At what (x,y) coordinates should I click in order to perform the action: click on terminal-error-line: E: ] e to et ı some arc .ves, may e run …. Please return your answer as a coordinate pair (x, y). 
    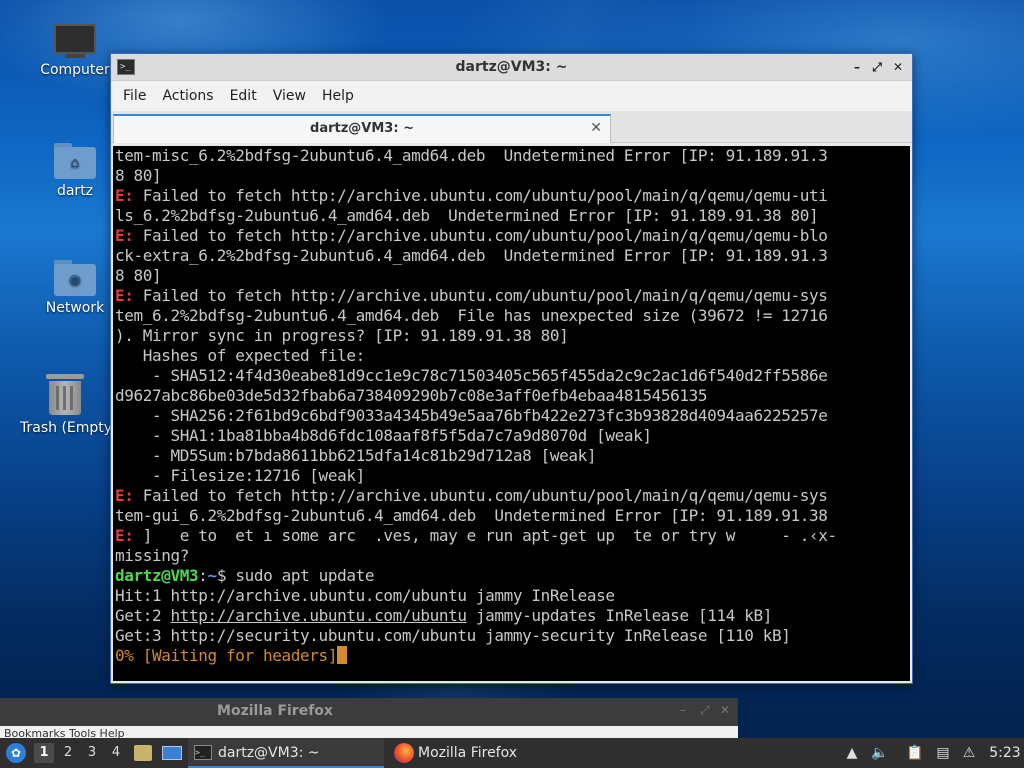
    Looking at the image, I should click on (512, 536).